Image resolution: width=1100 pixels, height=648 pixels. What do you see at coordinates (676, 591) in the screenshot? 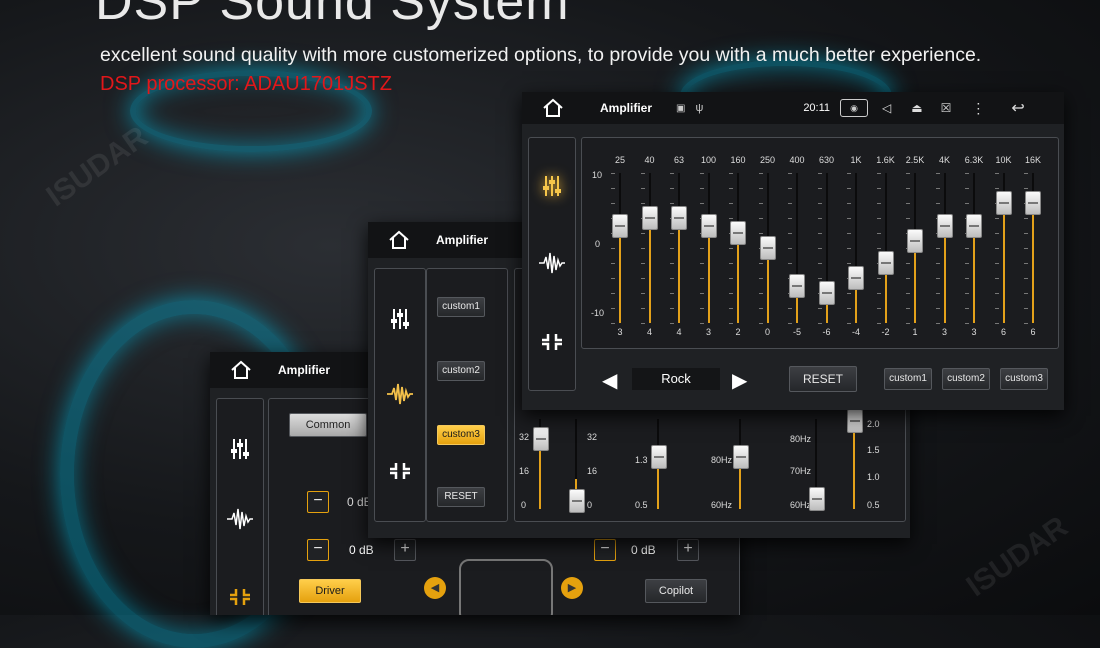
I see `copilot-button: Copilot` at bounding box center [676, 591].